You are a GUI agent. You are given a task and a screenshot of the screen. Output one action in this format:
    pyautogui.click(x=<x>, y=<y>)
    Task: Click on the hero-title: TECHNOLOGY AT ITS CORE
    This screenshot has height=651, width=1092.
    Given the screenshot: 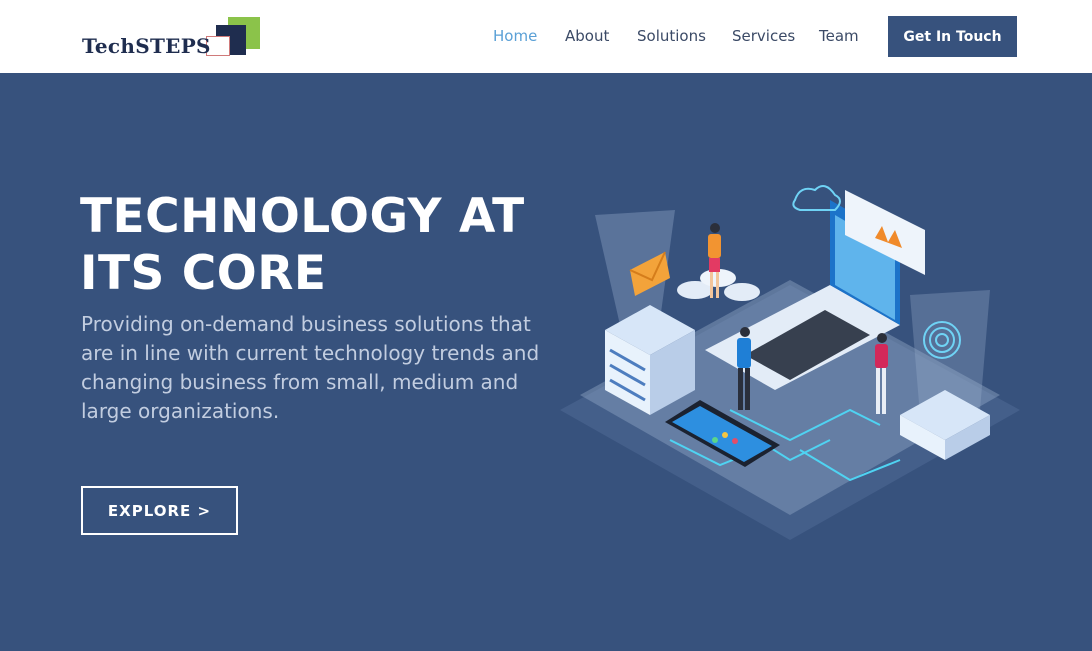 What is the action you would take?
    pyautogui.click(x=302, y=245)
    